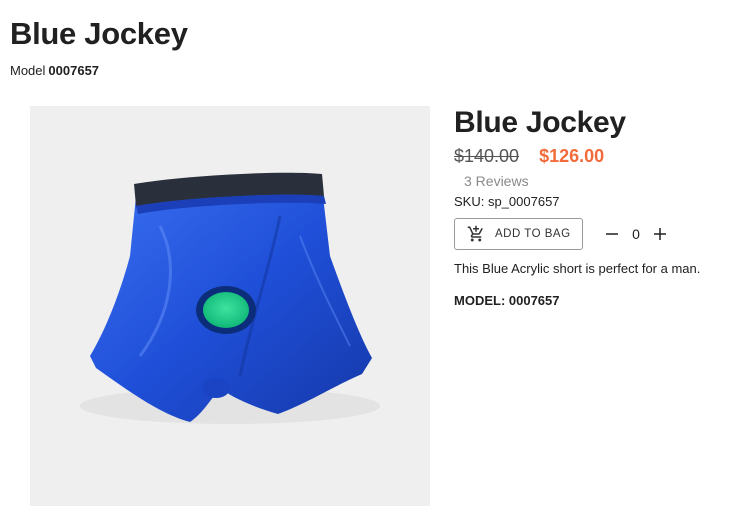  I want to click on plus-icon, so click(660, 234).